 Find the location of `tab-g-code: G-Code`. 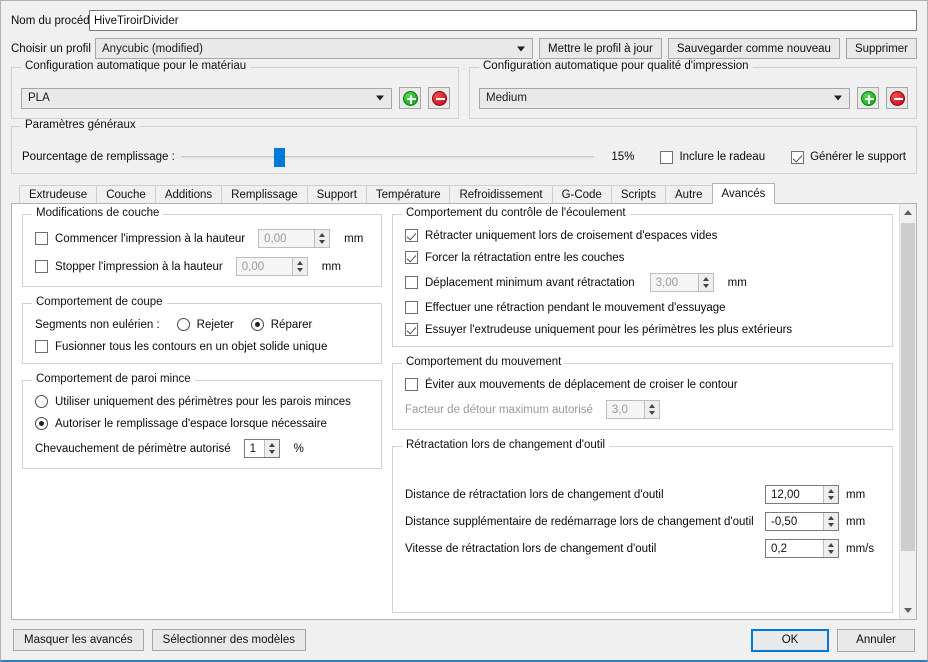

tab-g-code: G-Code is located at coordinates (581, 194).